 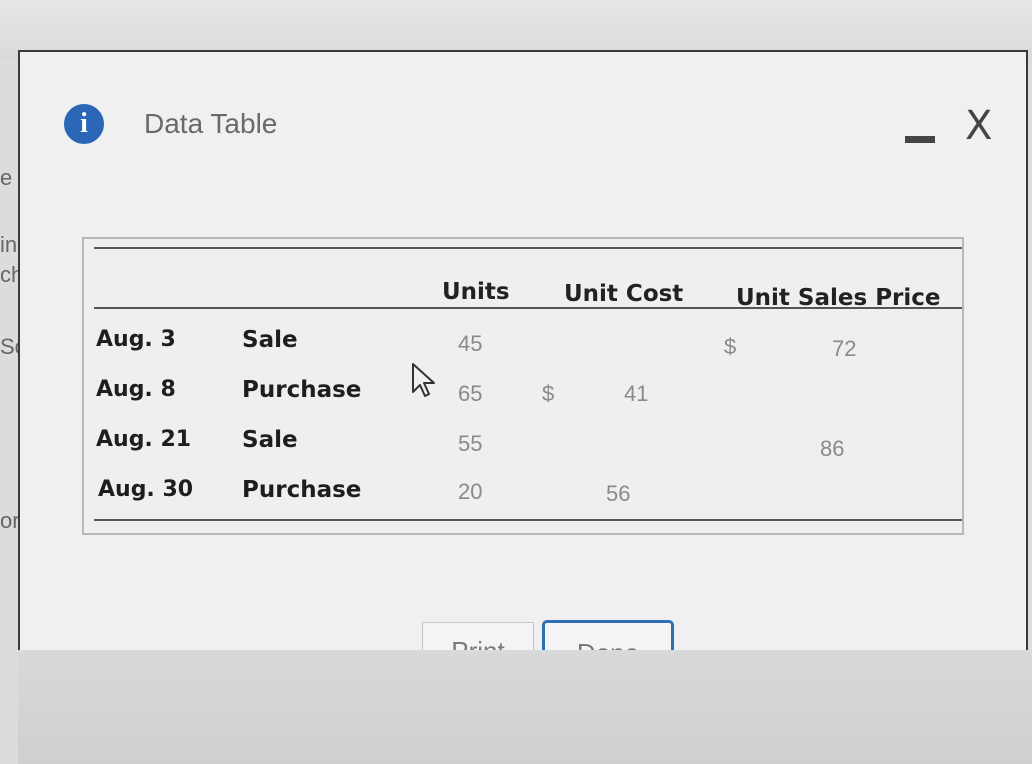 I want to click on dialog-lower-area, so click(x=525, y=707).